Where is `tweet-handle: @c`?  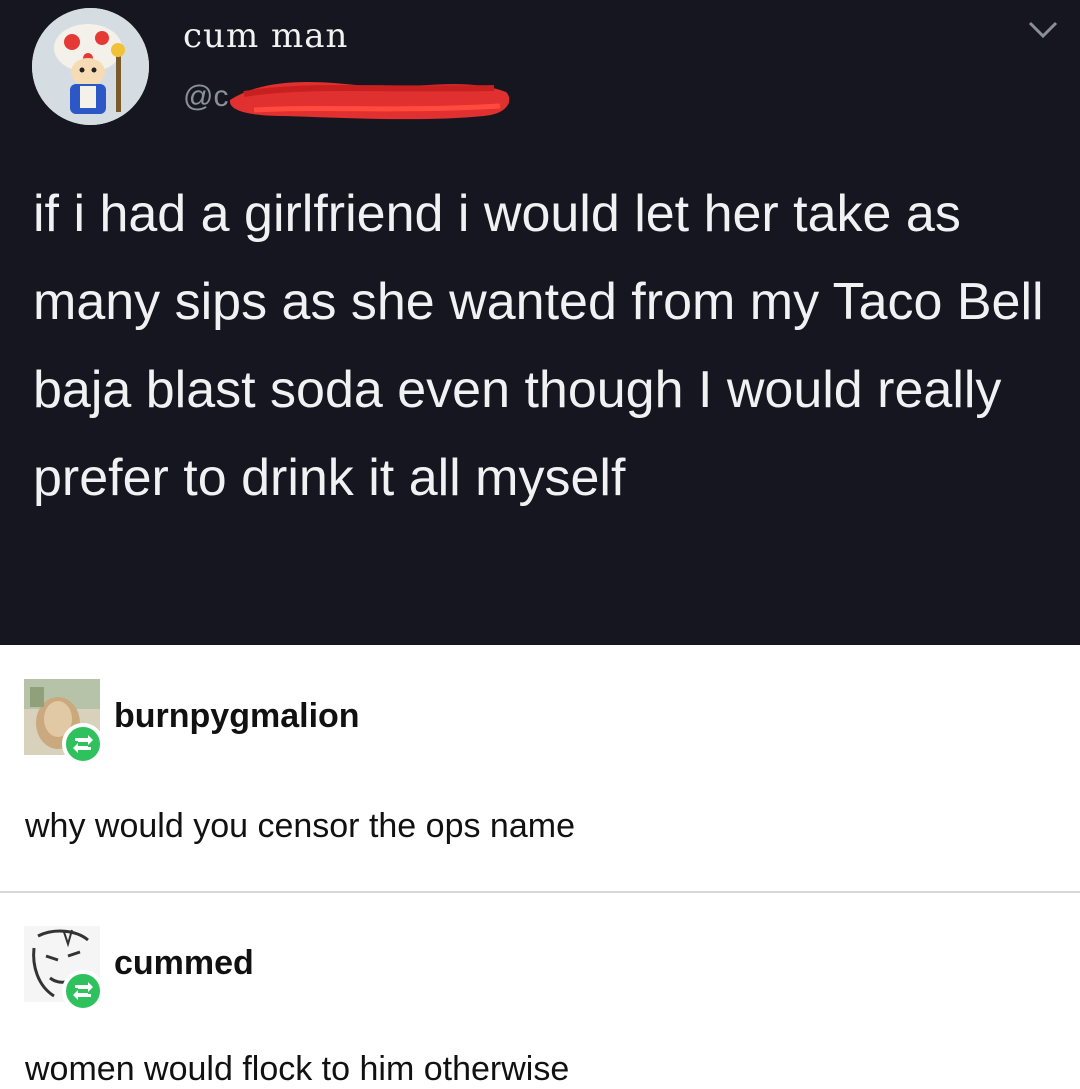 tweet-handle: @c is located at coordinates (205, 97).